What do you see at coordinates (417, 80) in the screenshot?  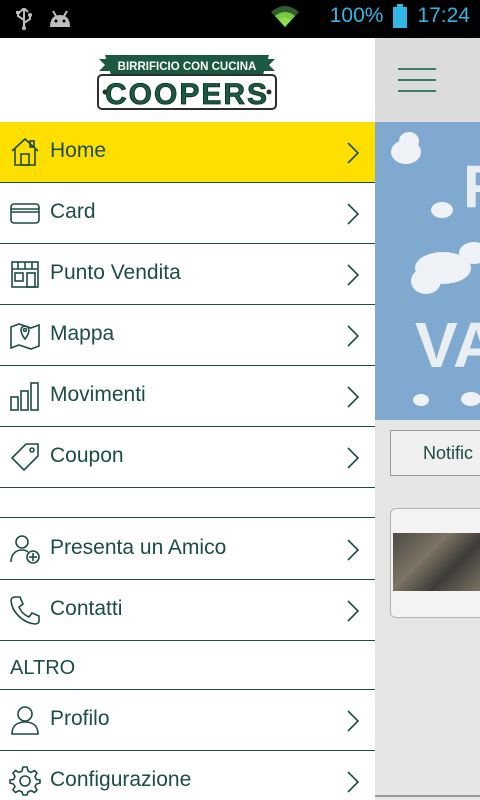 I see `hamburger-menu-icon` at bounding box center [417, 80].